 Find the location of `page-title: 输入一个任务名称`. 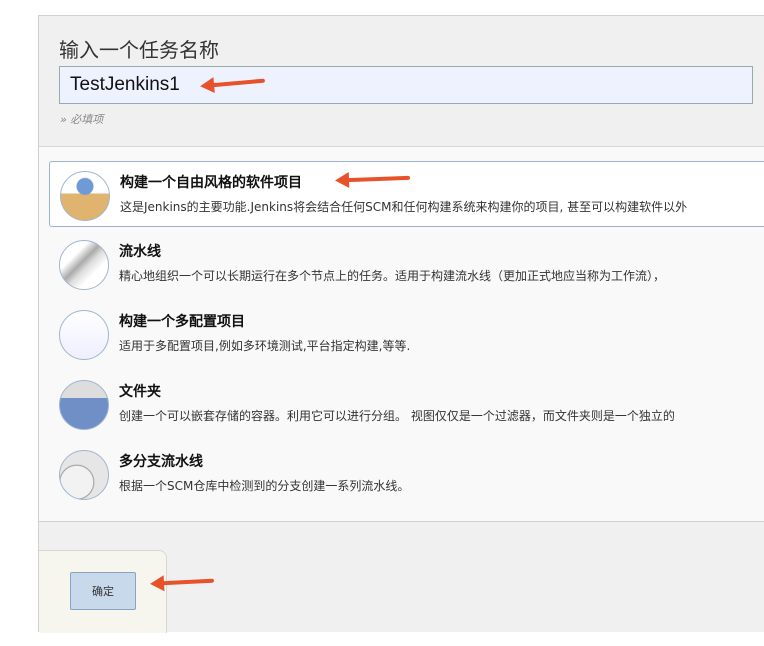

page-title: 输入一个任务名称 is located at coordinates (139, 50).